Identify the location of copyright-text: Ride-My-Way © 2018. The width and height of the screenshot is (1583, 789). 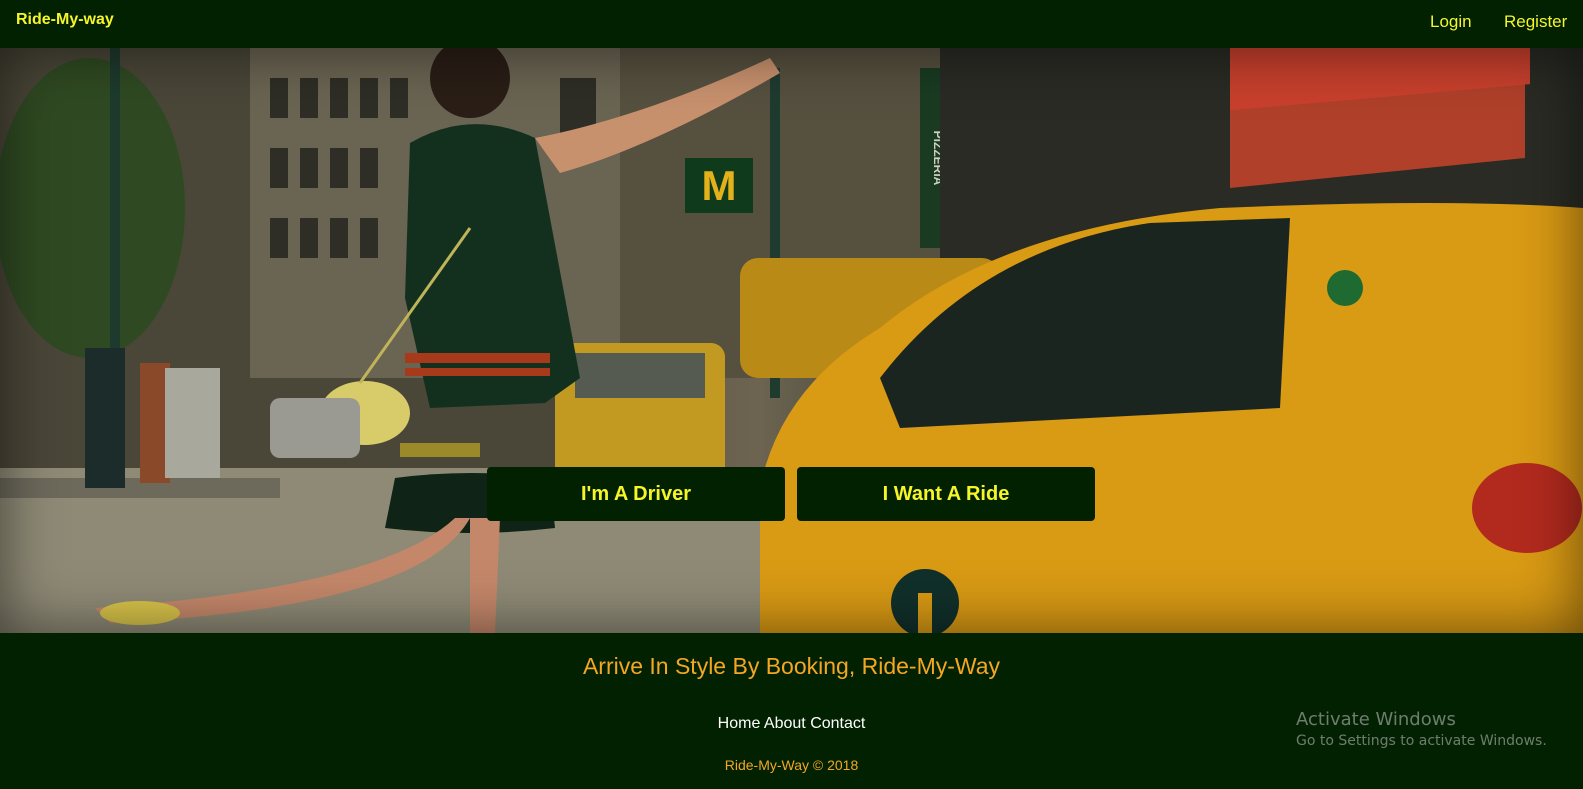
(791, 765).